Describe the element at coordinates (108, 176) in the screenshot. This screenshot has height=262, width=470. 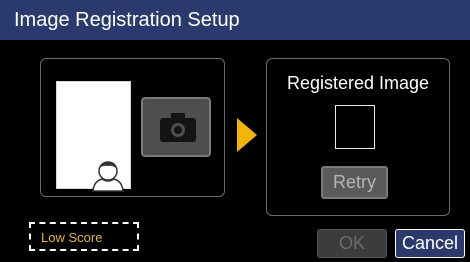
I see `person-silhouette-icon` at that location.